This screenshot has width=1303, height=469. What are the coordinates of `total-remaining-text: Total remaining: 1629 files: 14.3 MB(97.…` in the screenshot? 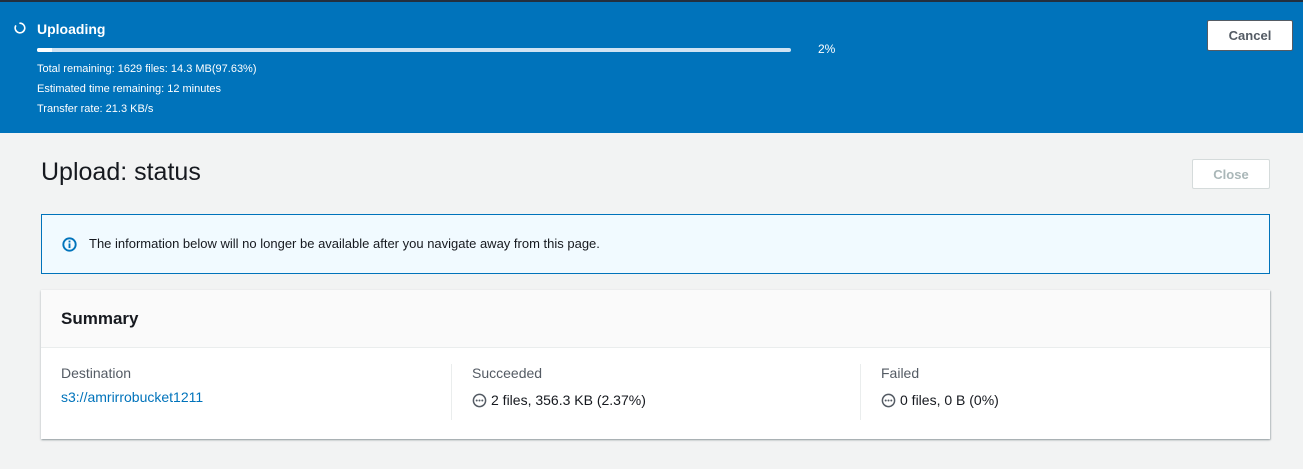 It's located at (147, 69).